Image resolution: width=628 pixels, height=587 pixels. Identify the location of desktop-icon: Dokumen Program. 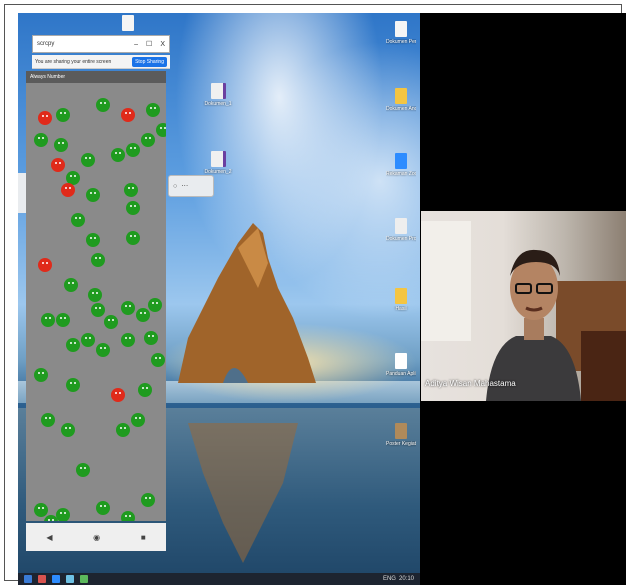
(401, 230).